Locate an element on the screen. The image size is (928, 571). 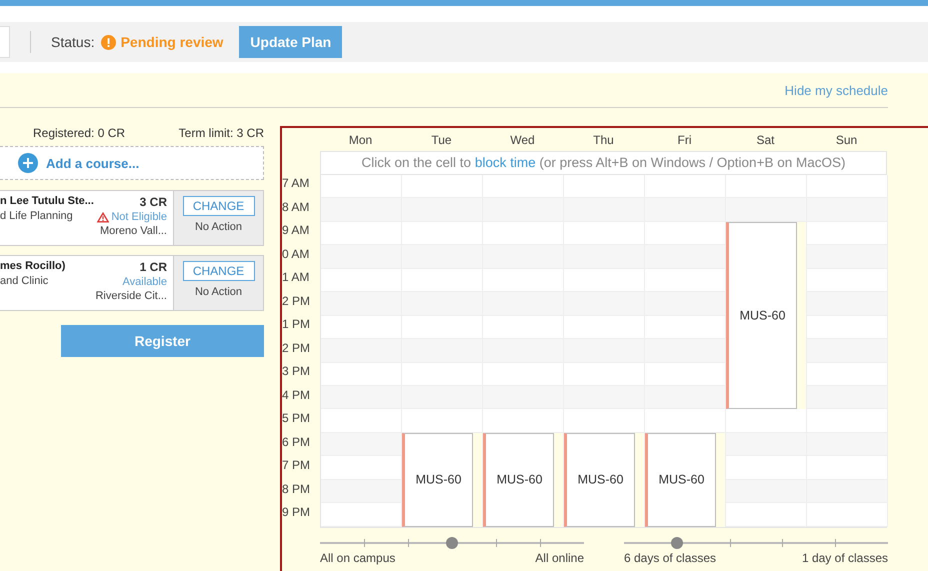
time-label: 1 AM is located at coordinates (296, 277).